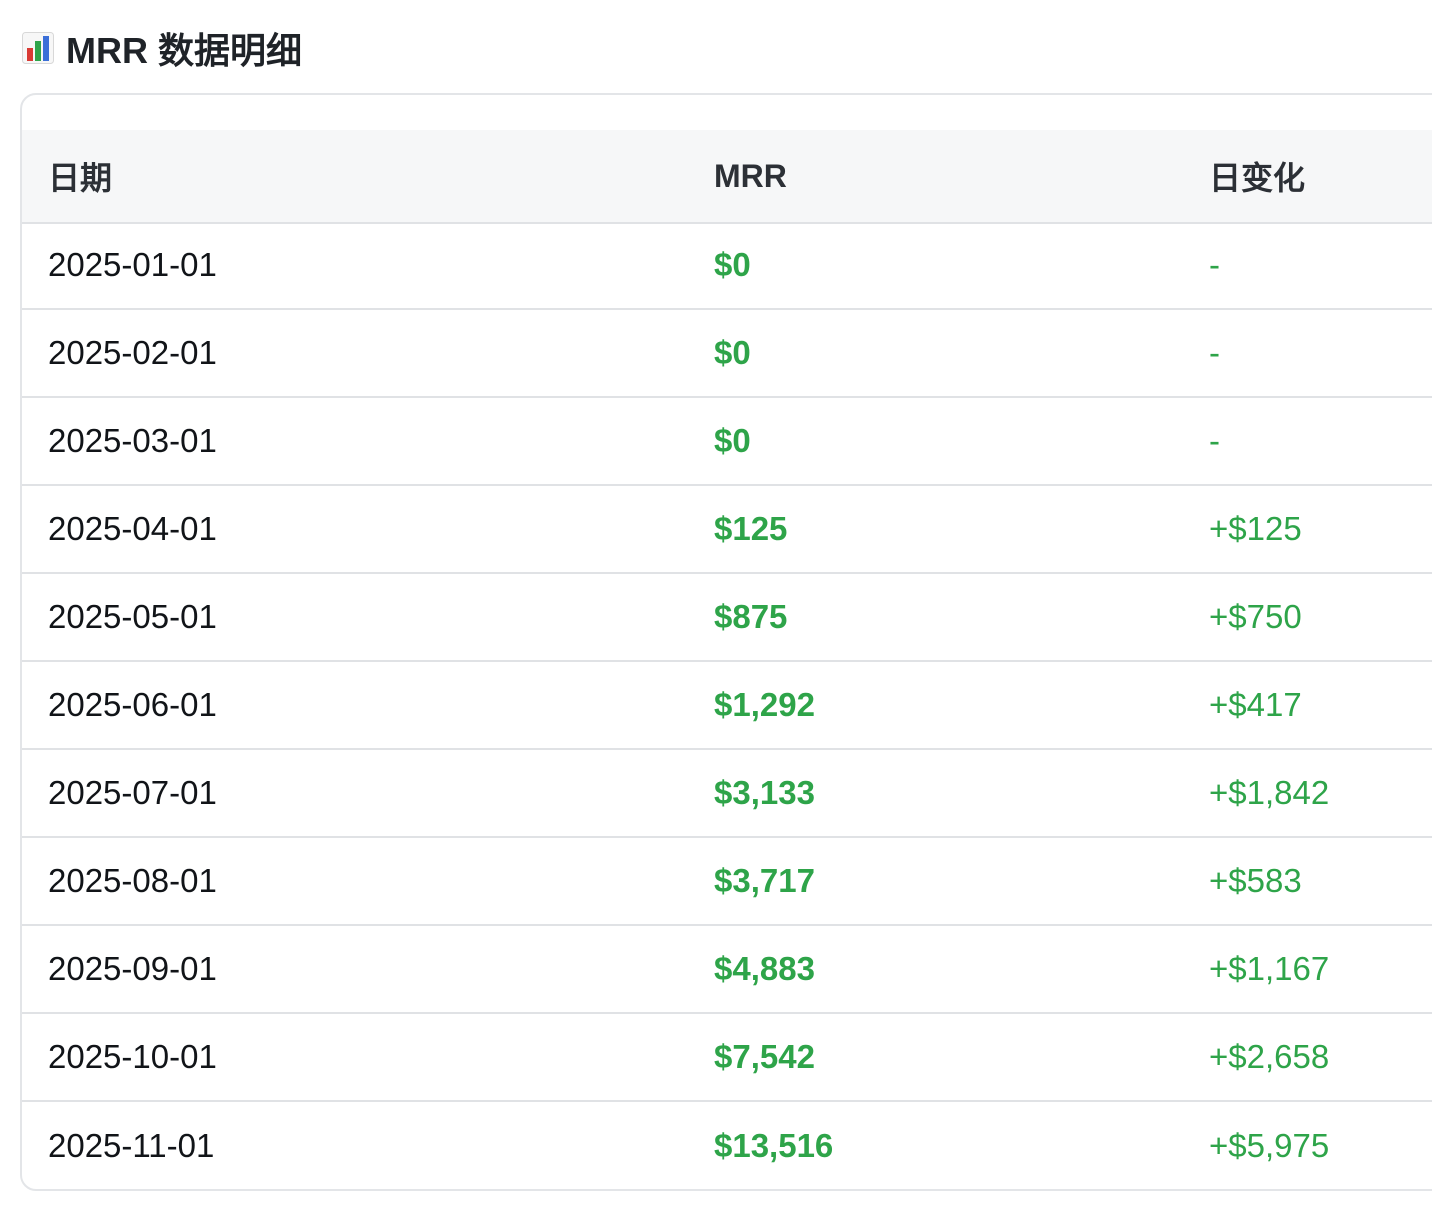  Describe the element at coordinates (131, 1145) in the screenshot. I see `date-cell: 2025-11-01` at that location.